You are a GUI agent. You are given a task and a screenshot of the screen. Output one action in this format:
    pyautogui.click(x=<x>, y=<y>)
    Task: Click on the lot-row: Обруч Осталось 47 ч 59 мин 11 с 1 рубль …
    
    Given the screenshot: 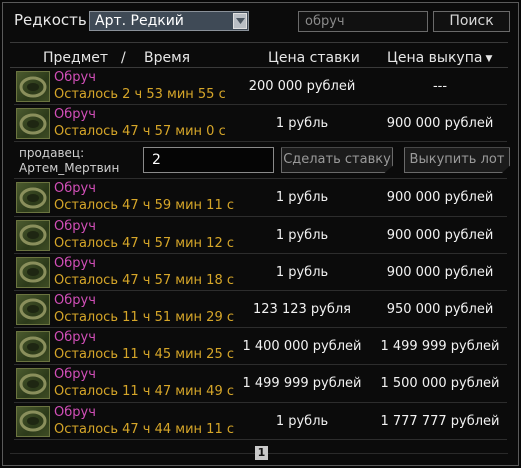 What is the action you would take?
    pyautogui.click(x=260, y=198)
    